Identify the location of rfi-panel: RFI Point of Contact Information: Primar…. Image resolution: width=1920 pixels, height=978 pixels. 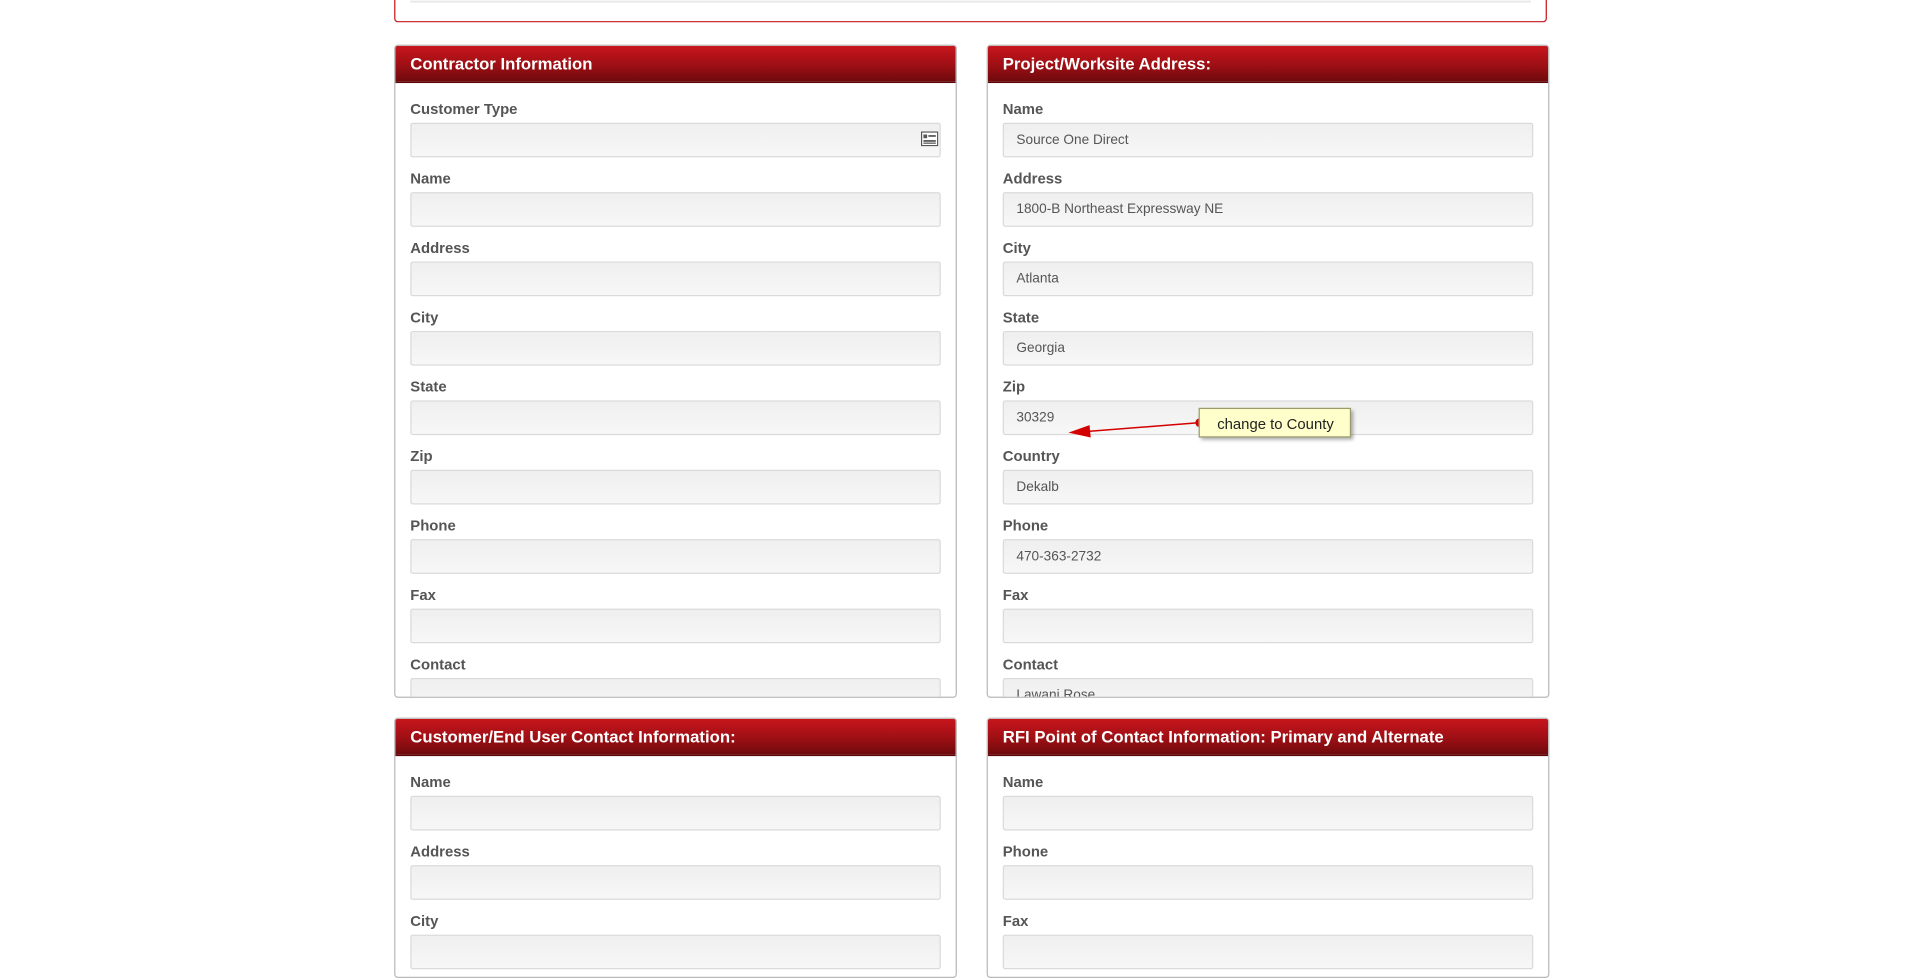
(1268, 847).